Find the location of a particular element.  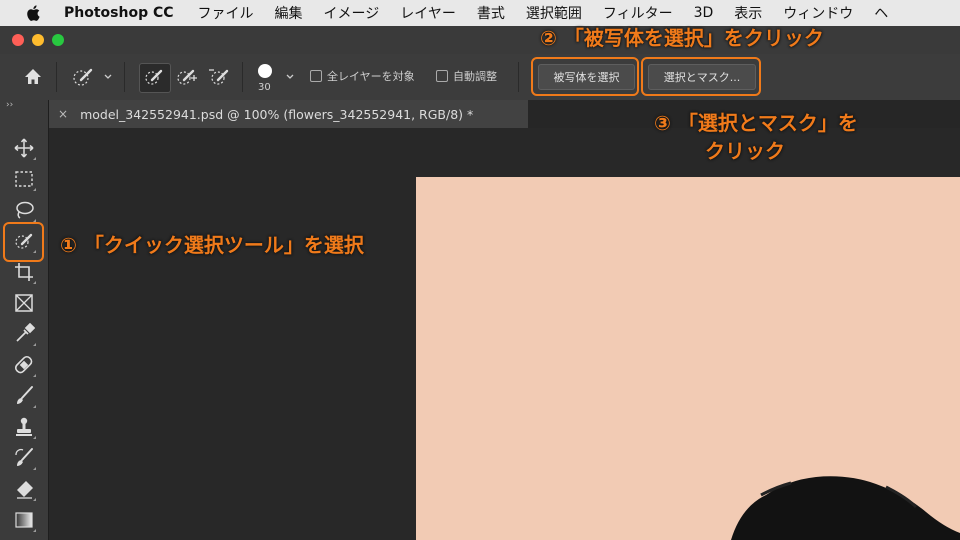

add-to-selection-icon is located at coordinates (186, 77).